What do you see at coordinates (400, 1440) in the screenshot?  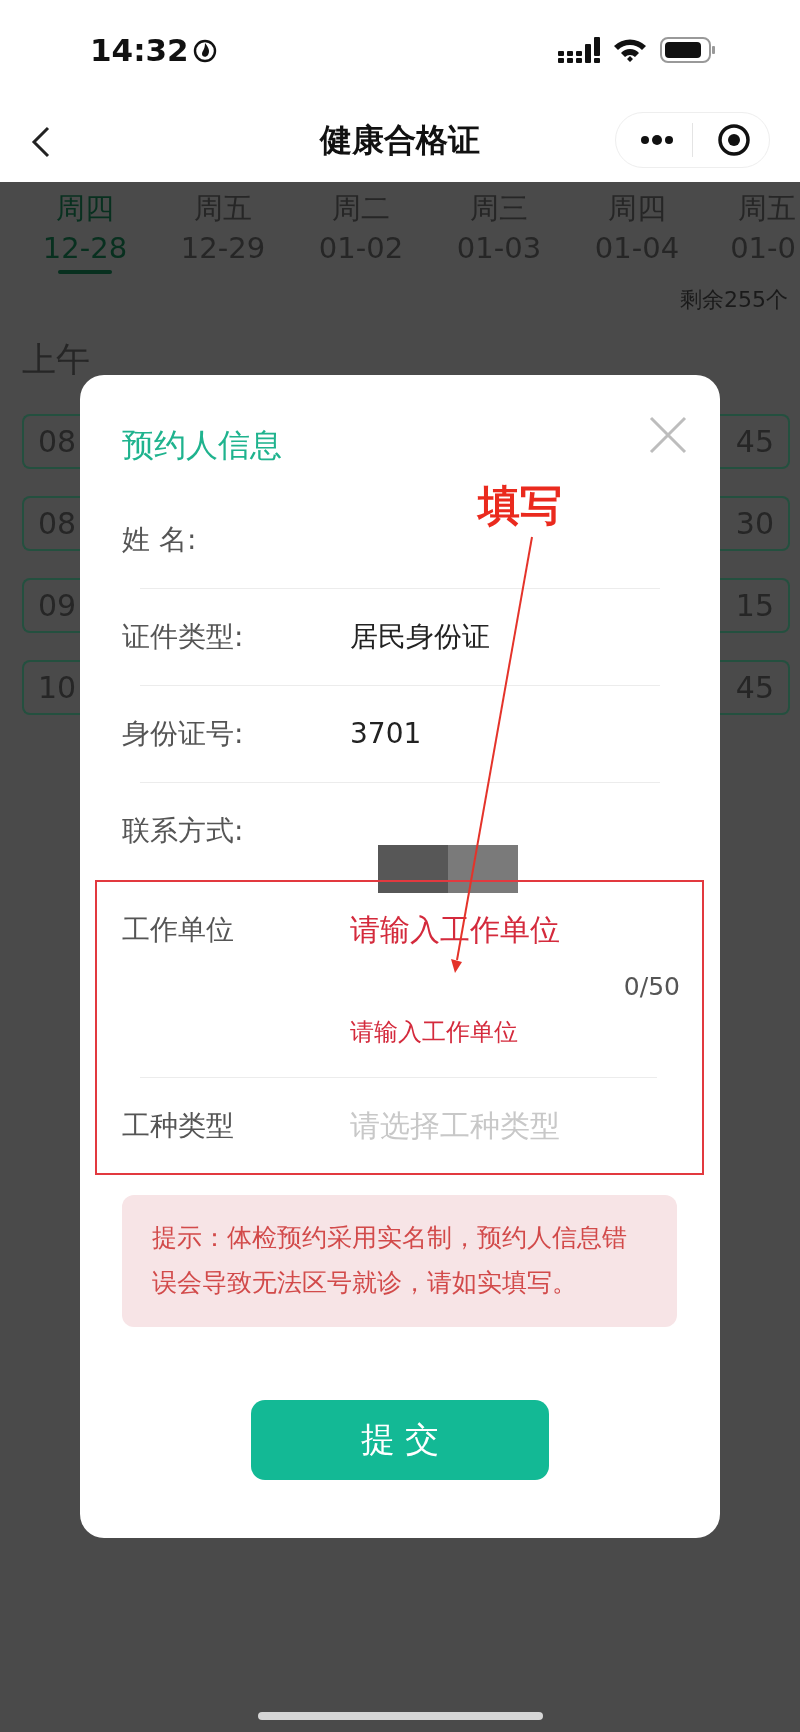 I see `submit-button: 提 交` at bounding box center [400, 1440].